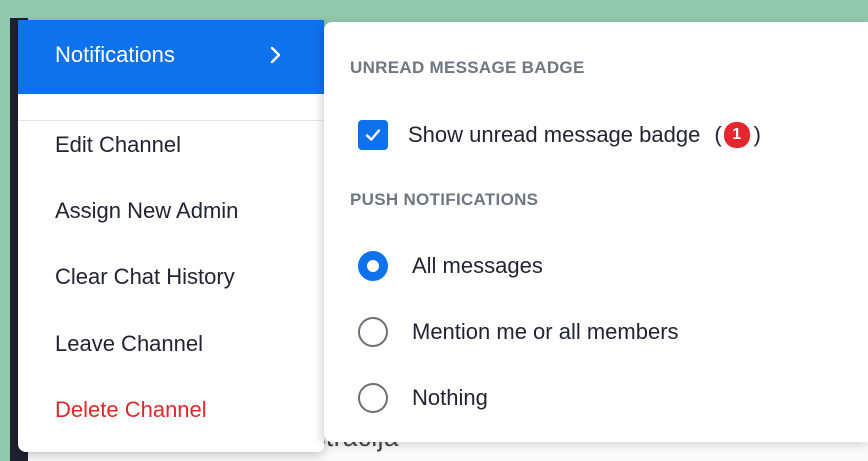 The height and width of the screenshot is (461, 868). I want to click on menu-item-assign-new-admin: Assign New Admin, so click(171, 211).